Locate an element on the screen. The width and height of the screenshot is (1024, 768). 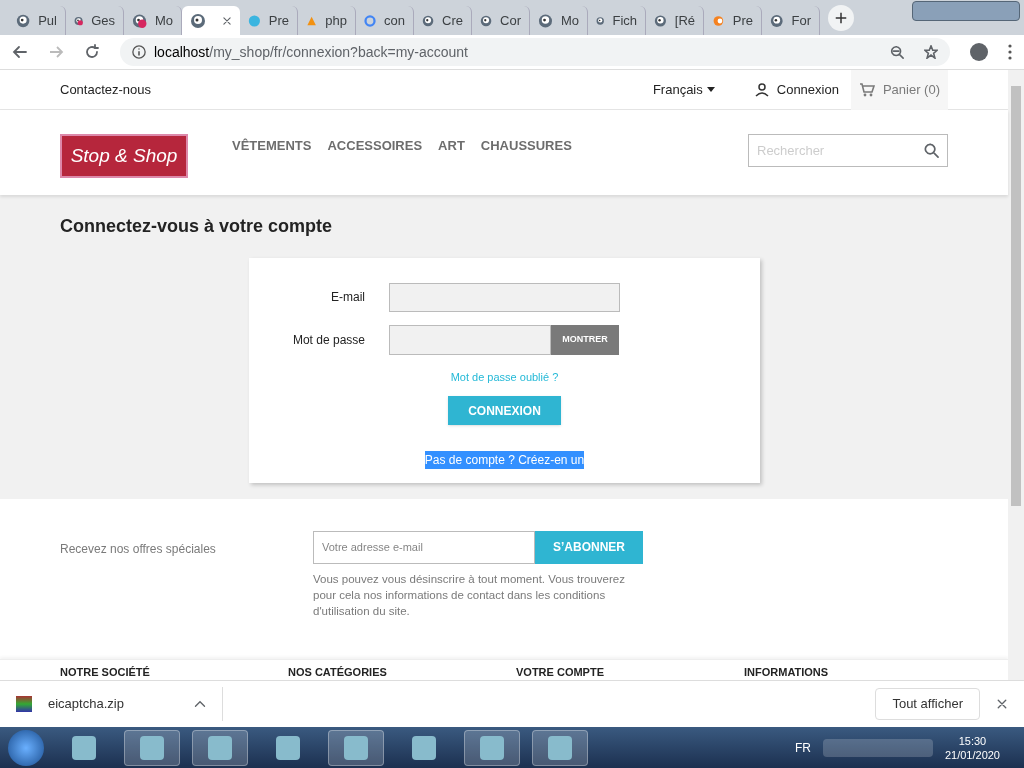
footer-heading: NOS CATÉGORIES is located at coordinates (338, 672).